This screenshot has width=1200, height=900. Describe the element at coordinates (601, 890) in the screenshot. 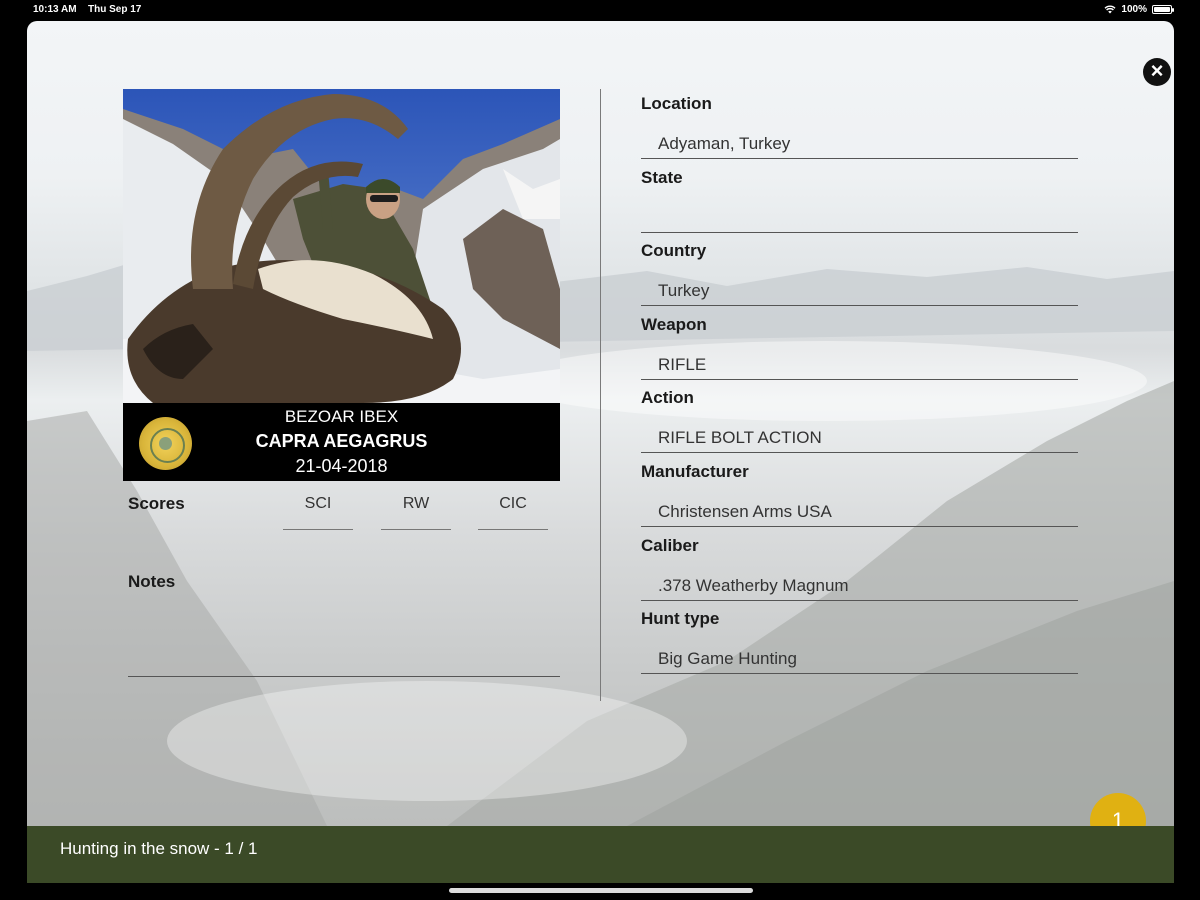

I see `home-indicator` at that location.